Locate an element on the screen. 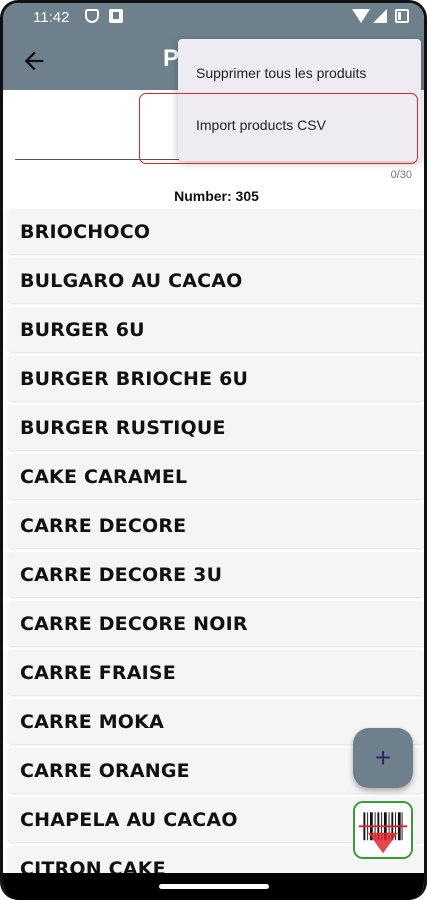 The image size is (427, 900). menu-item-delete-all: Supprimer tous les produits is located at coordinates (299, 73).